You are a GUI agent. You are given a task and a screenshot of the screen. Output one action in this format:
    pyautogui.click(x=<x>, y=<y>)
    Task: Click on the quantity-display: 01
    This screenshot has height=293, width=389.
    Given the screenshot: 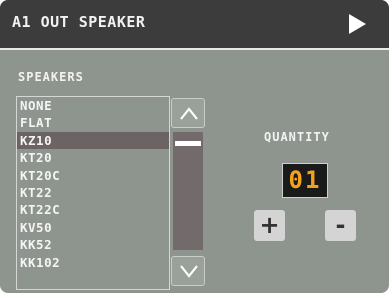 What is the action you would take?
    pyautogui.click(x=305, y=180)
    